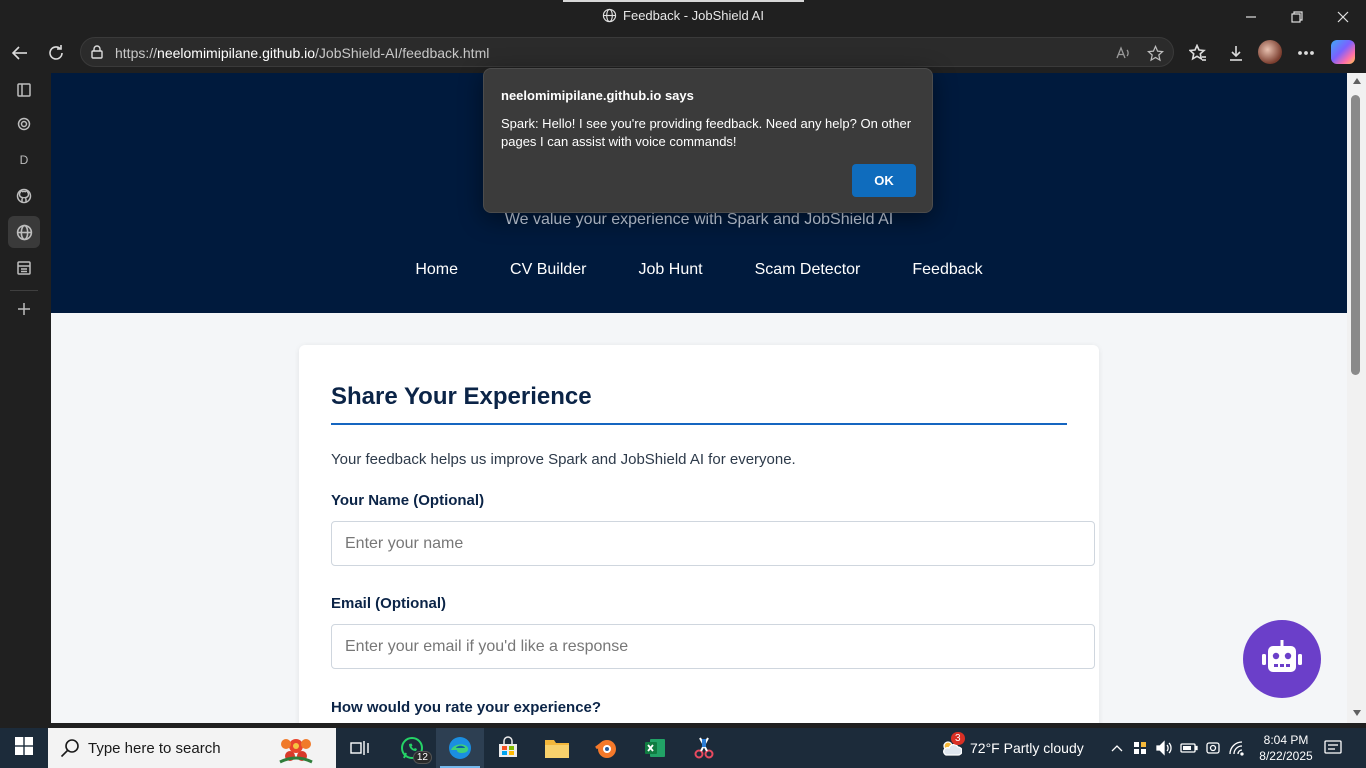 This screenshot has width=1366, height=768. I want to click on browser-sidebar: D, so click(24, 399).